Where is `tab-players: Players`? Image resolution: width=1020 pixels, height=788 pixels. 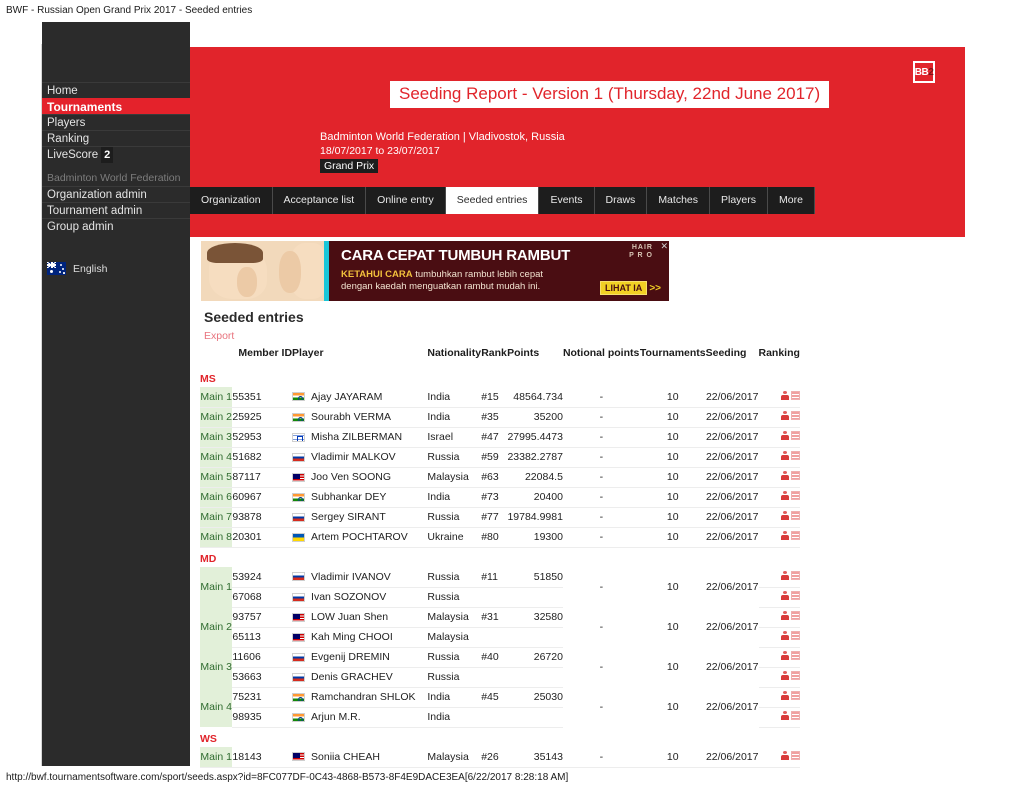
tab-players: Players is located at coordinates (739, 200).